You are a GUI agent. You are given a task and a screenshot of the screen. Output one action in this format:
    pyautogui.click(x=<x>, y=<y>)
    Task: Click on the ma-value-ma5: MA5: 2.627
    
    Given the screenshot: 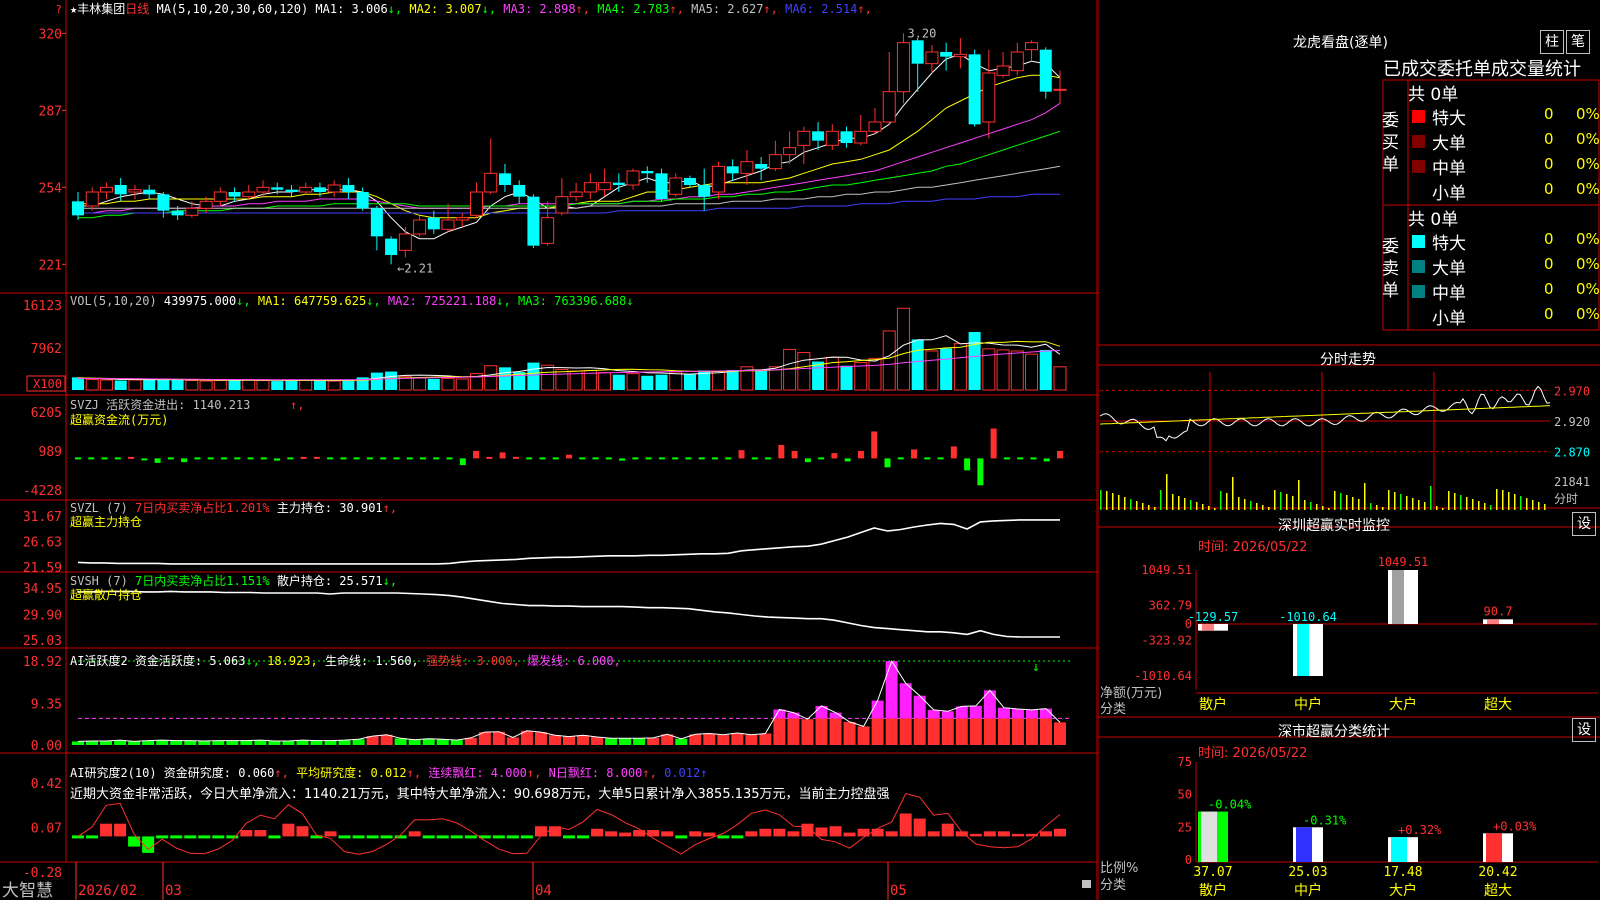 What is the action you would take?
    pyautogui.click(x=727, y=9)
    